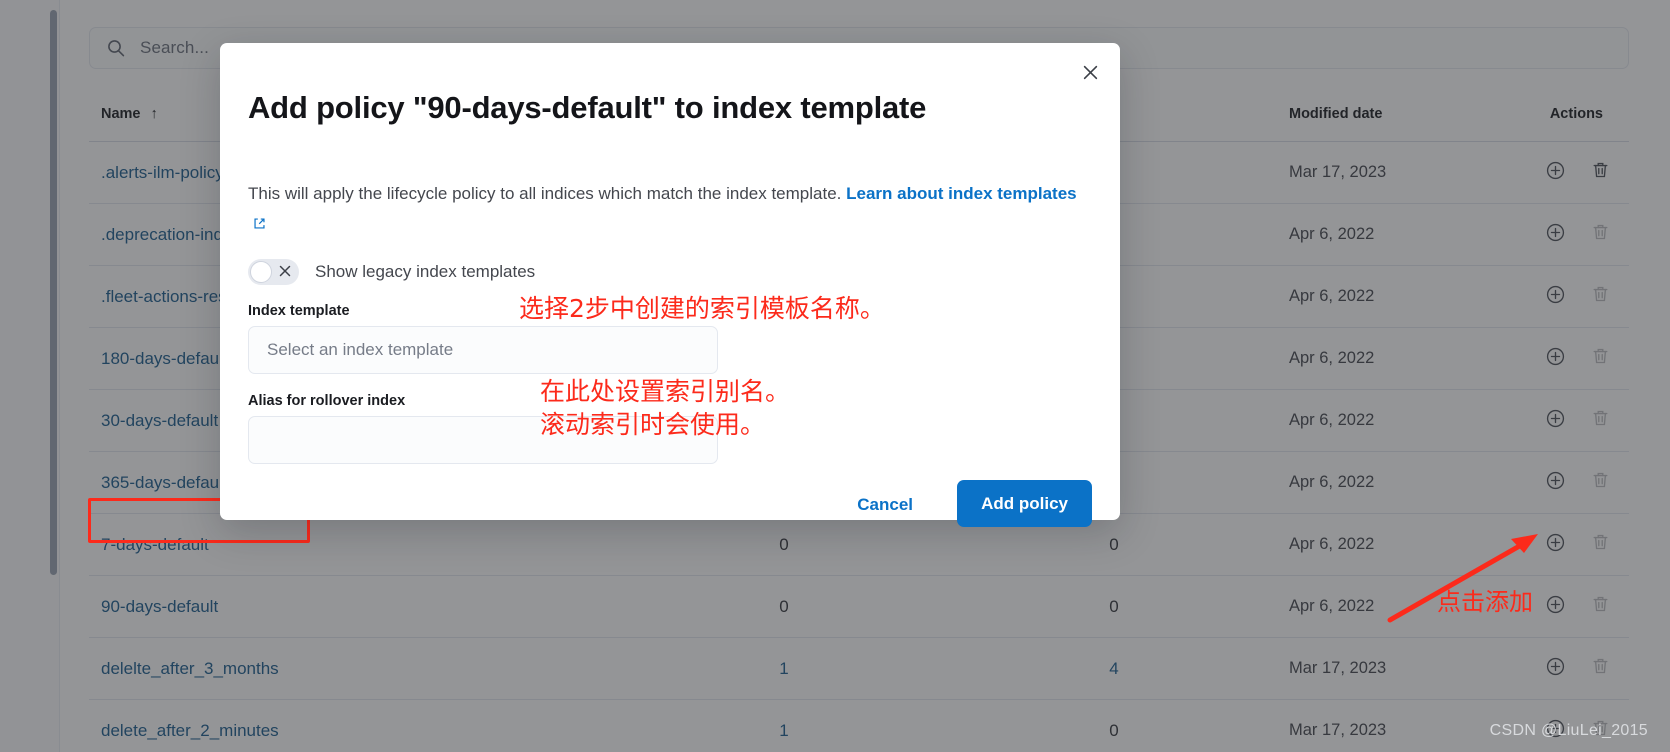 The image size is (1670, 752). I want to click on cancel-button: Cancel, so click(885, 505).